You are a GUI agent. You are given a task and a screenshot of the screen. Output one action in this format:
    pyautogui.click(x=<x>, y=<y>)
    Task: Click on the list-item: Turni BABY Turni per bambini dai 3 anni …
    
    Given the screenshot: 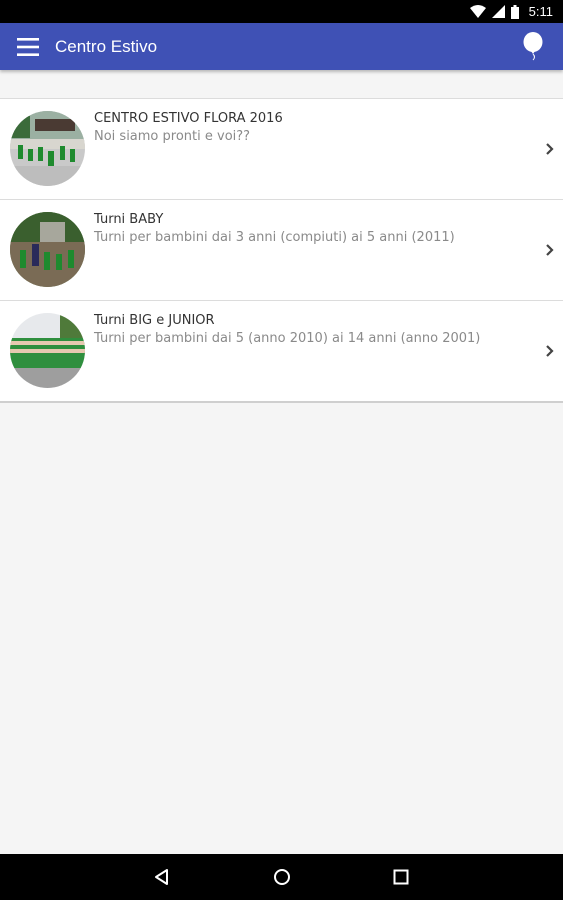 What is the action you would take?
    pyautogui.click(x=281, y=250)
    